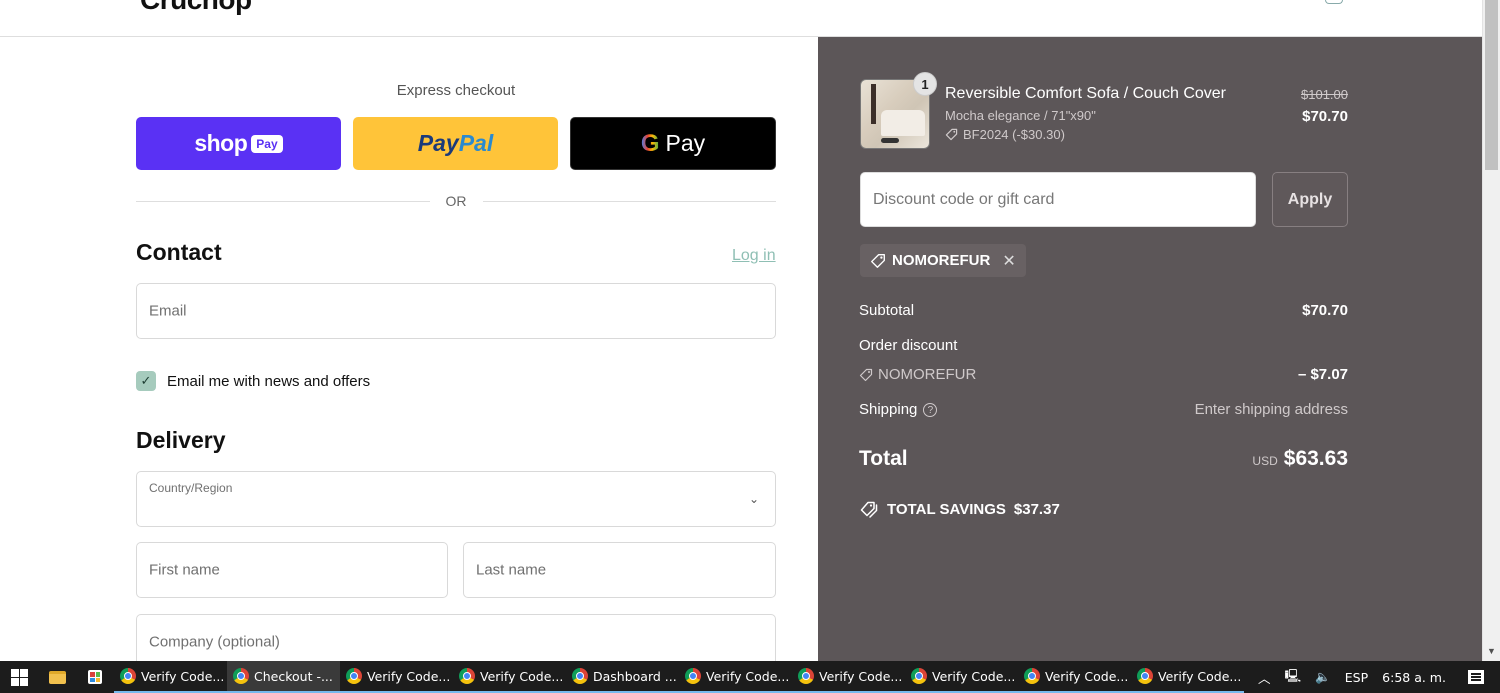 The image size is (1500, 693). I want to click on apply-discount-button: Apply, so click(1310, 199).